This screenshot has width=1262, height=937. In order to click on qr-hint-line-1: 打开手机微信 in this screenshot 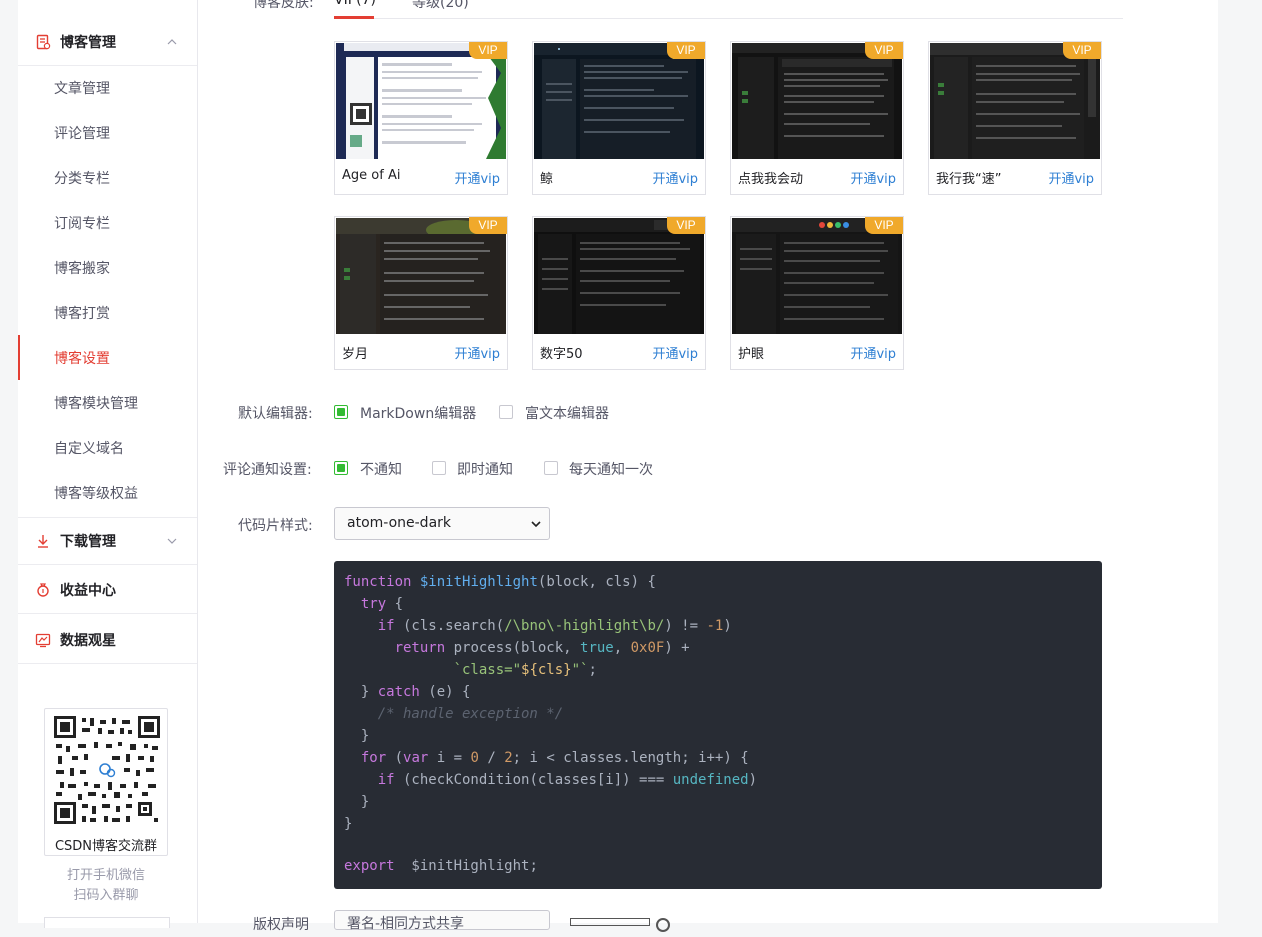, I will do `click(105, 875)`.